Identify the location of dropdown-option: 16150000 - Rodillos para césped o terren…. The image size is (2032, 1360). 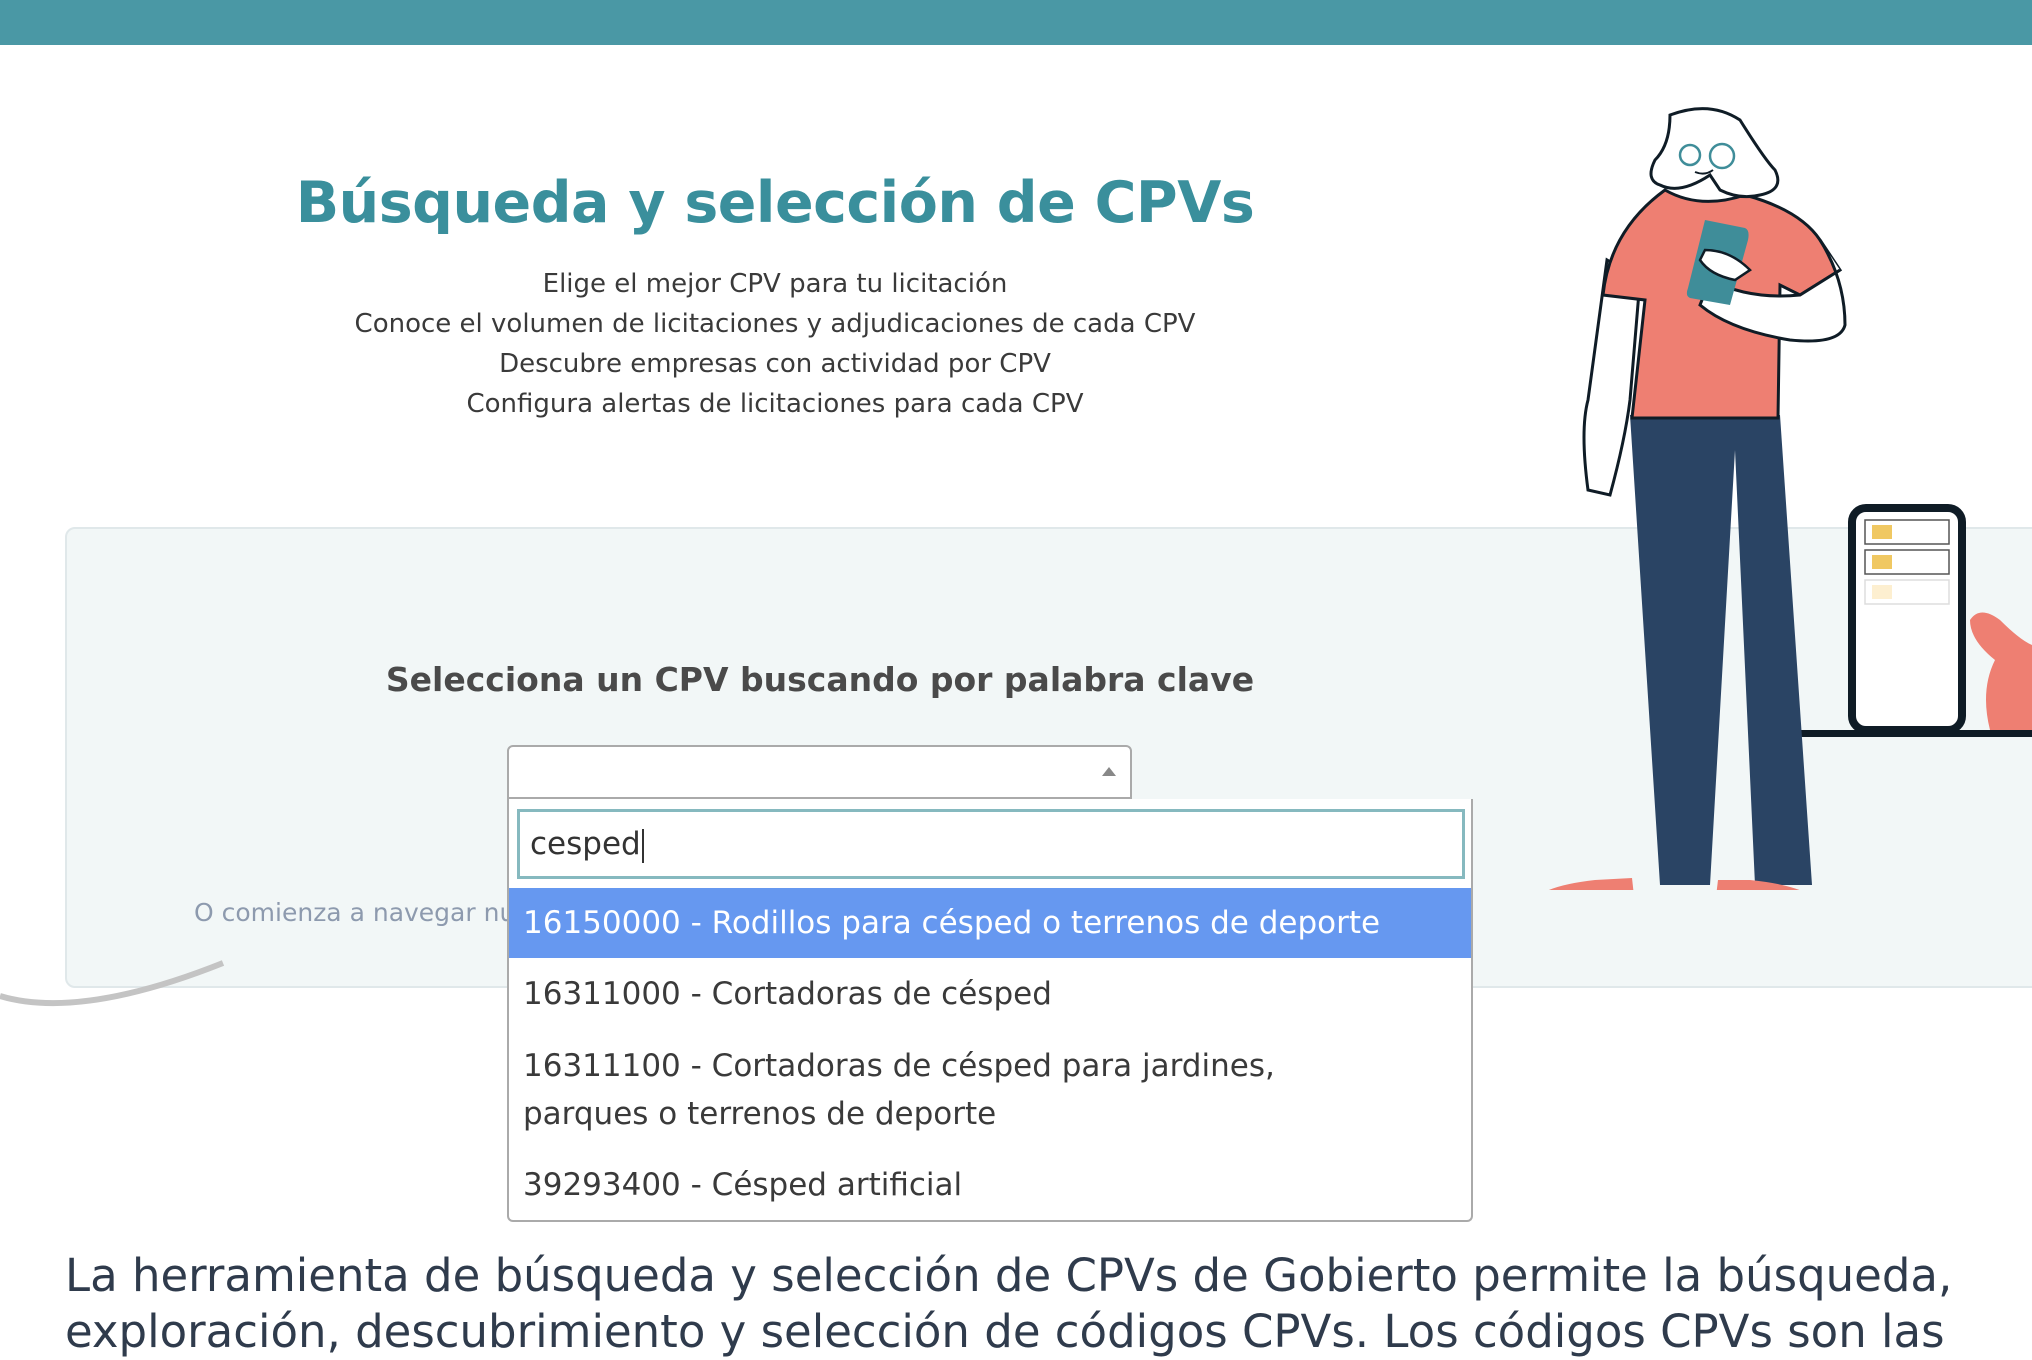
(990, 923).